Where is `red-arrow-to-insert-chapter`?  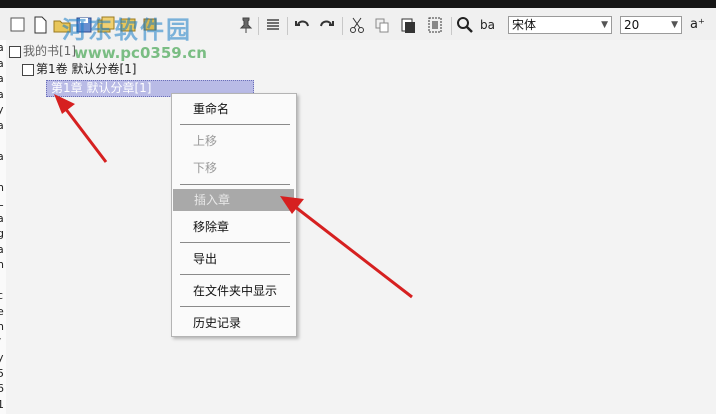
red-arrow-to-insert-chapter is located at coordinates (346, 247).